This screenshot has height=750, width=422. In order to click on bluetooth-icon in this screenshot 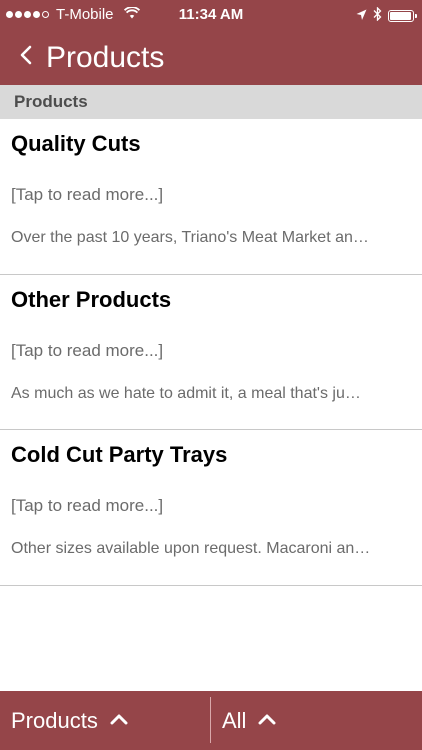, I will do `click(377, 15)`.